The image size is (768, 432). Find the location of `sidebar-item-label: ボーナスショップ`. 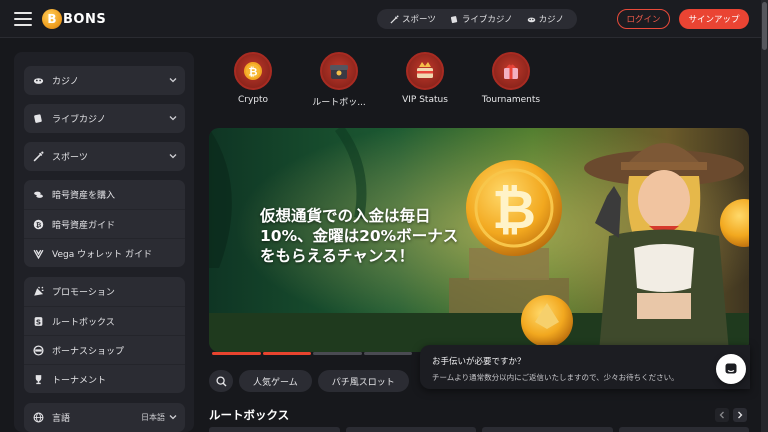

sidebar-item-label: ボーナスショップ is located at coordinates (88, 351).